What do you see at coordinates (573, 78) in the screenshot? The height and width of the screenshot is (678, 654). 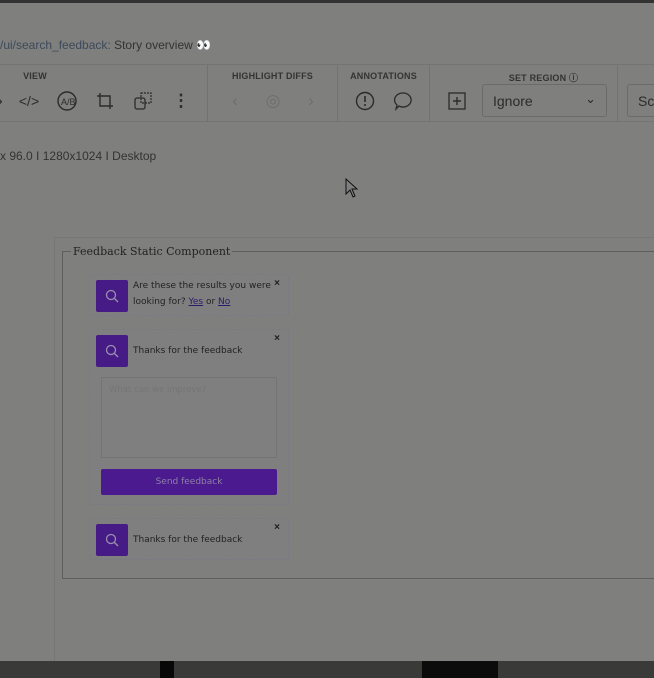 I see `info-icon: ⓘ` at bounding box center [573, 78].